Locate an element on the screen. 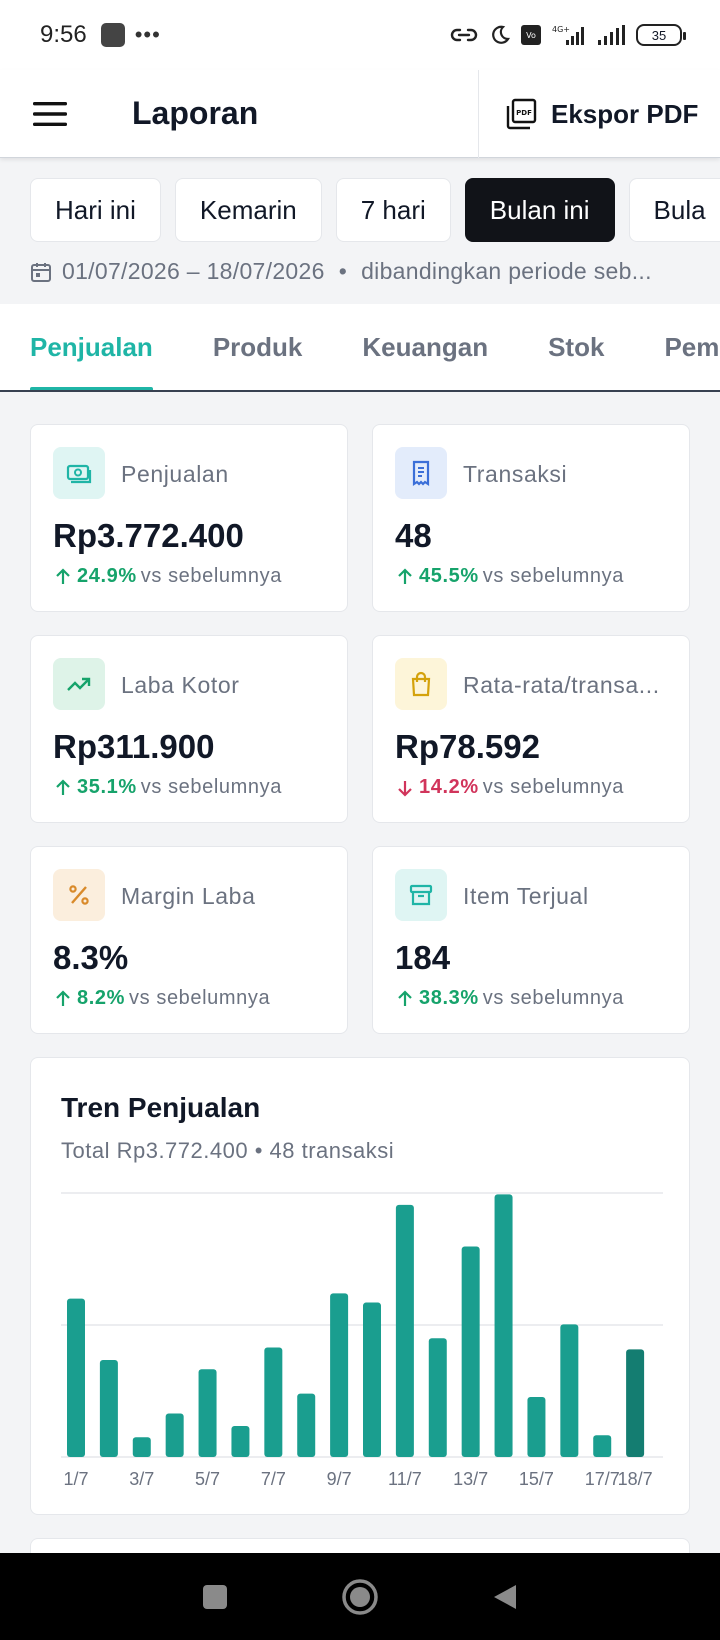  home-button is located at coordinates (360, 1597).